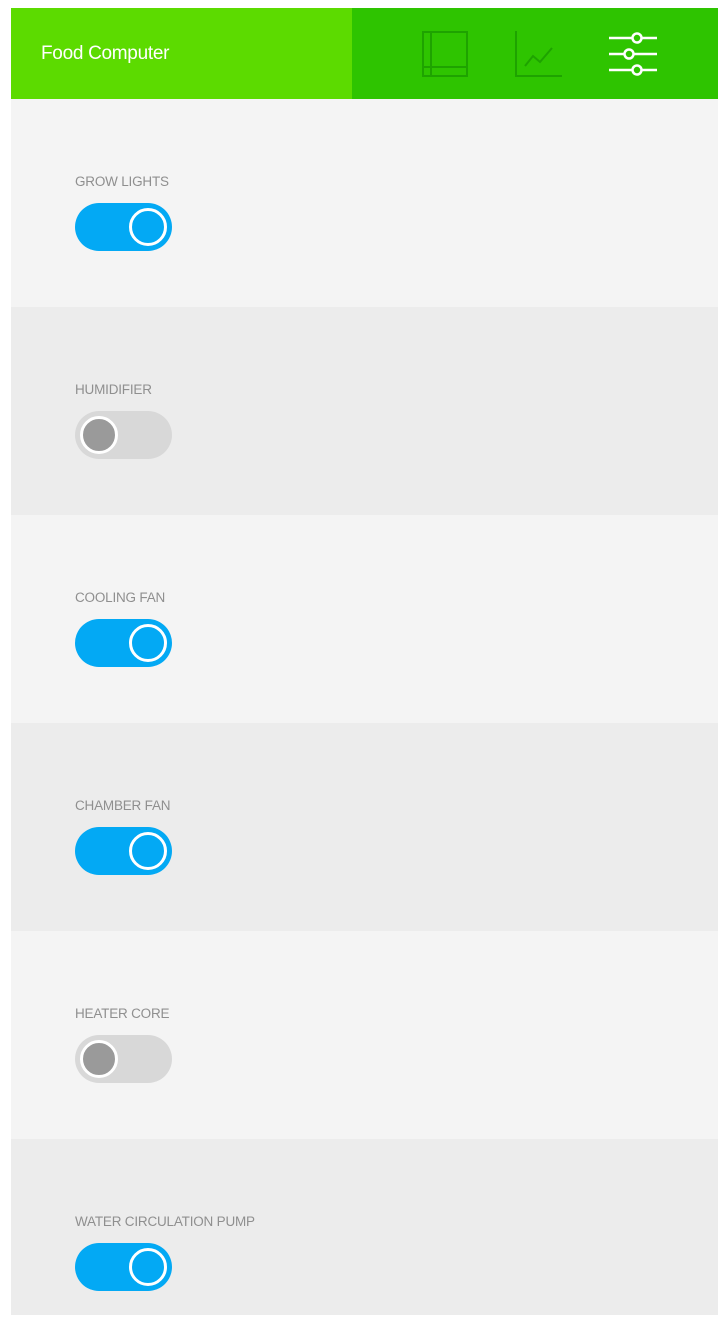 Image resolution: width=718 pixels, height=1323 pixels. What do you see at coordinates (123, 643) in the screenshot?
I see `cooling-fan-toggle` at bounding box center [123, 643].